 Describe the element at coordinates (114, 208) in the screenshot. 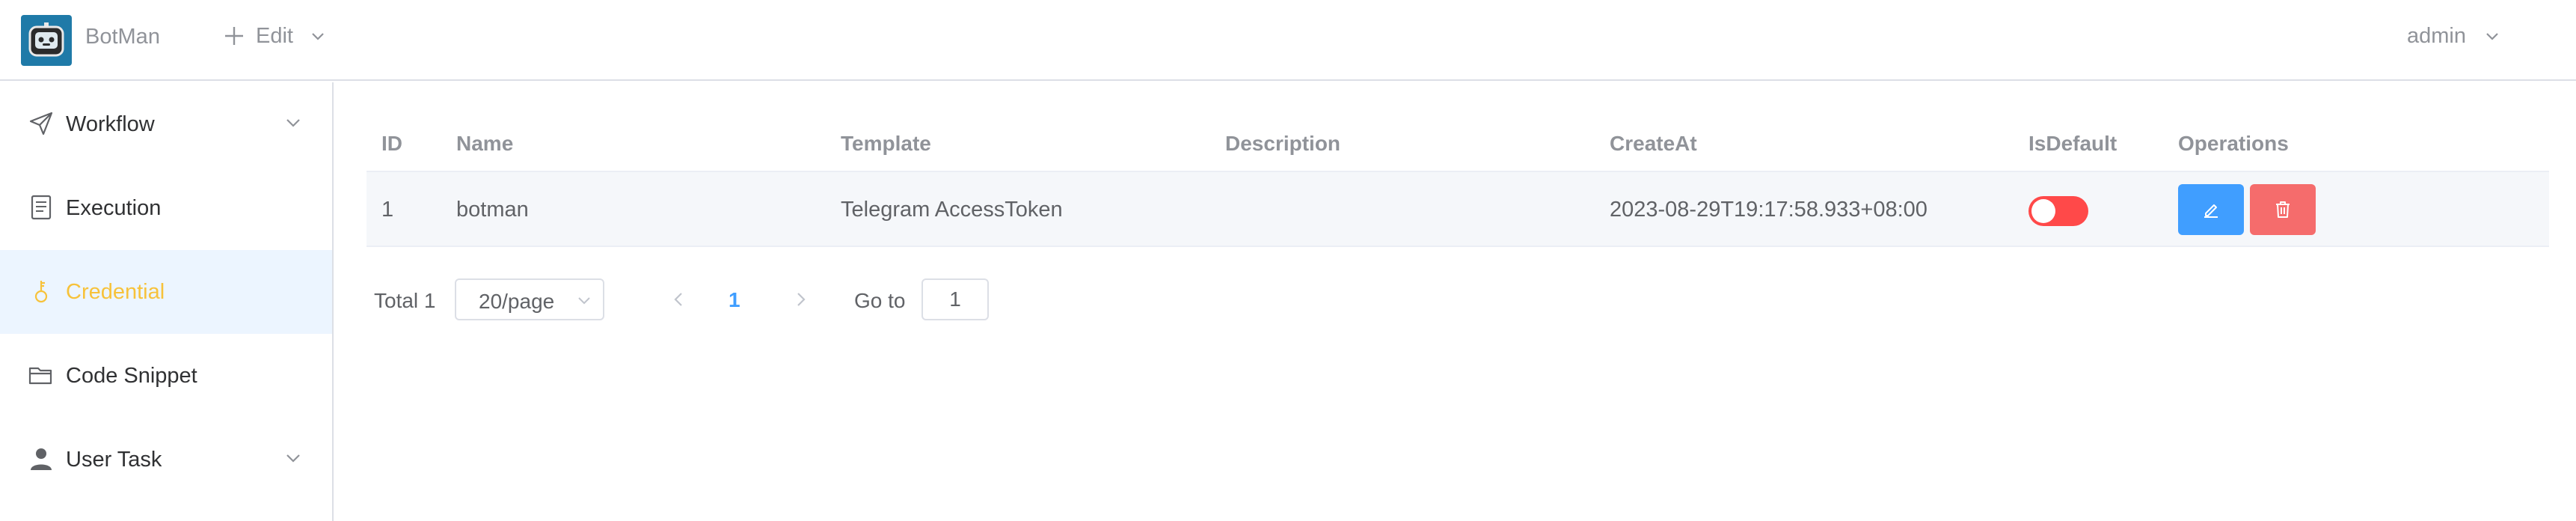

I see `sidebar-item-label: Execution` at that location.